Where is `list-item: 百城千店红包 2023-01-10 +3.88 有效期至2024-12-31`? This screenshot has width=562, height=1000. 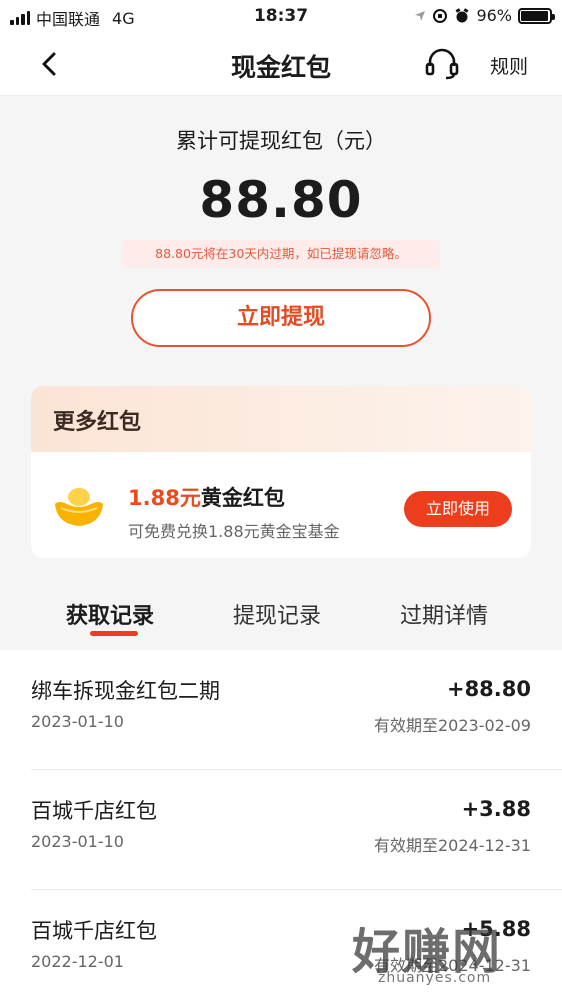
list-item: 百城千店红包 2023-01-10 +3.88 有效期至2024-12-31 is located at coordinates (281, 830).